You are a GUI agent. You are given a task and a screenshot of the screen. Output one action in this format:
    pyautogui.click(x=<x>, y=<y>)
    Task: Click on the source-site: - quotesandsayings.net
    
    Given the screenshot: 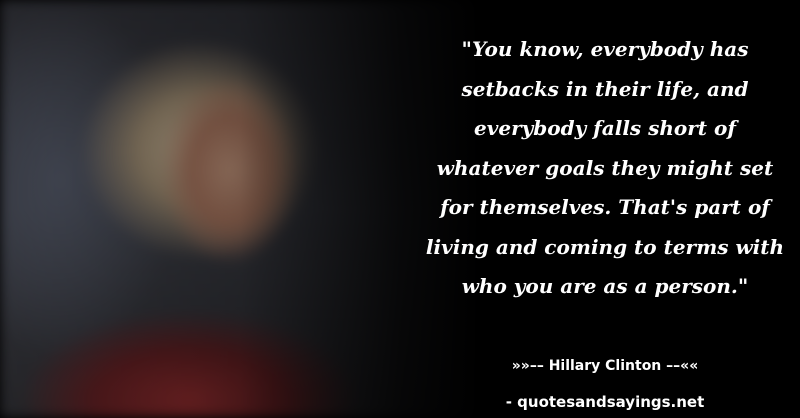 What is the action you would take?
    pyautogui.click(x=605, y=402)
    